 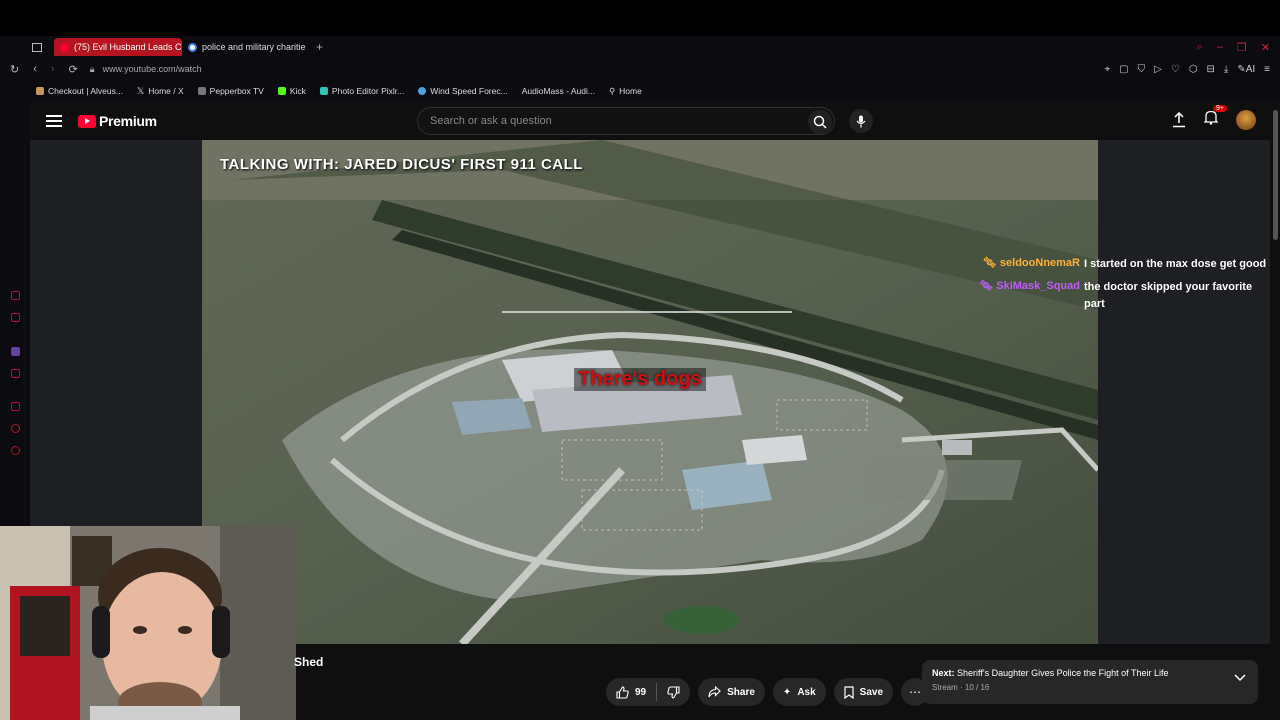 I want to click on settings-icon, so click(x=15, y=450).